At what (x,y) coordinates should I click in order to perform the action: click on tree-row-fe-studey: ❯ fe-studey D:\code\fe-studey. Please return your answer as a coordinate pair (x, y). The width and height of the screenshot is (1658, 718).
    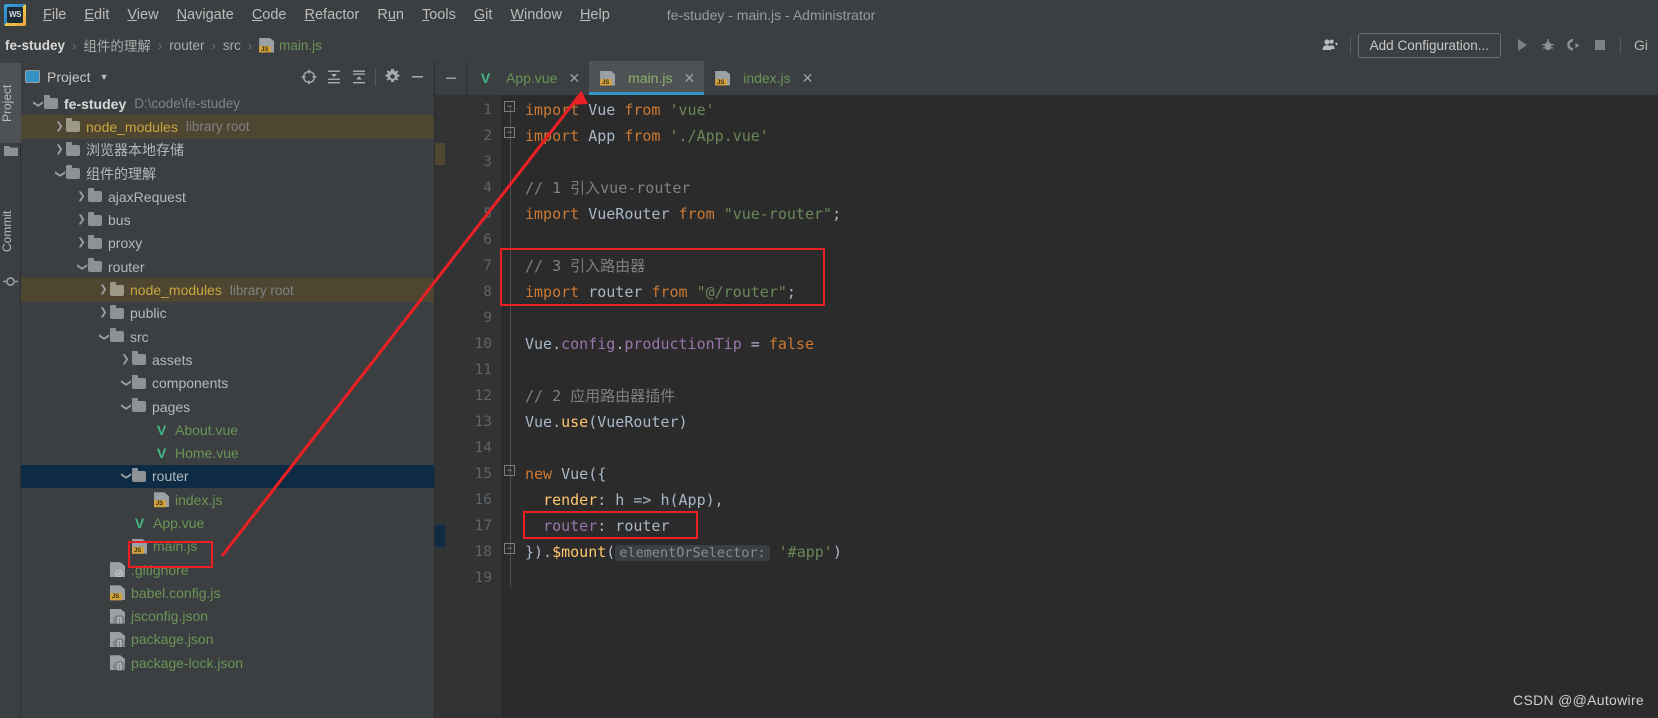
    Looking at the image, I should click on (227, 103).